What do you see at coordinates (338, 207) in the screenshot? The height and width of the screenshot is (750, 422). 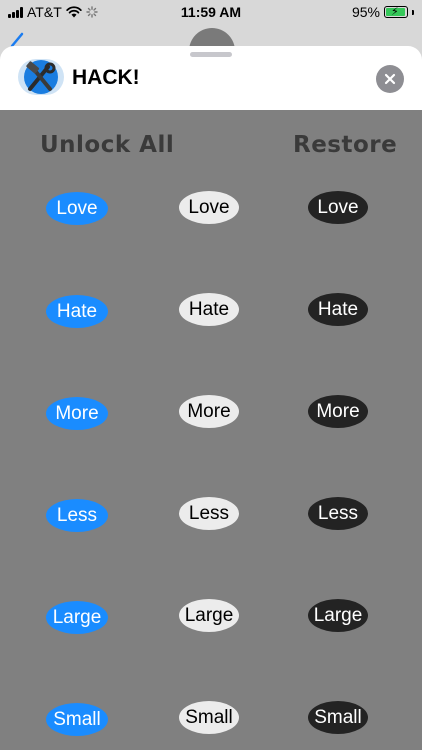 I see `sticker-black-love: Love` at bounding box center [338, 207].